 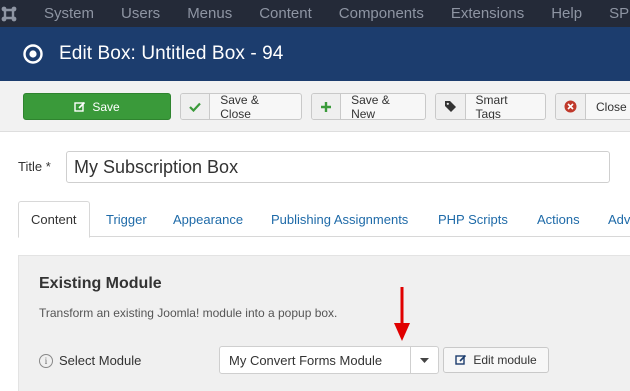 What do you see at coordinates (100, 283) in the screenshot?
I see `panel-title: Existing Module` at bounding box center [100, 283].